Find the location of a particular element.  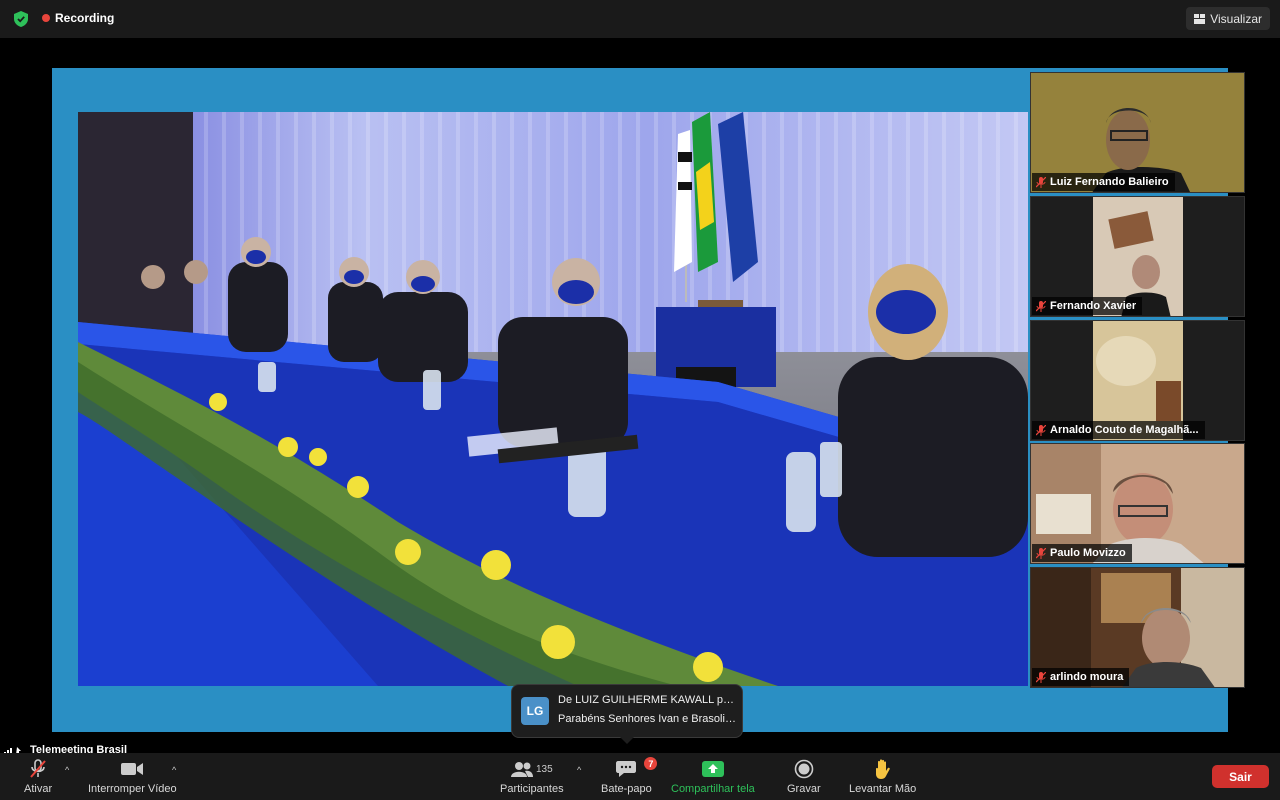

participant-tile: Paulo Movizzo is located at coordinates (1137, 503).